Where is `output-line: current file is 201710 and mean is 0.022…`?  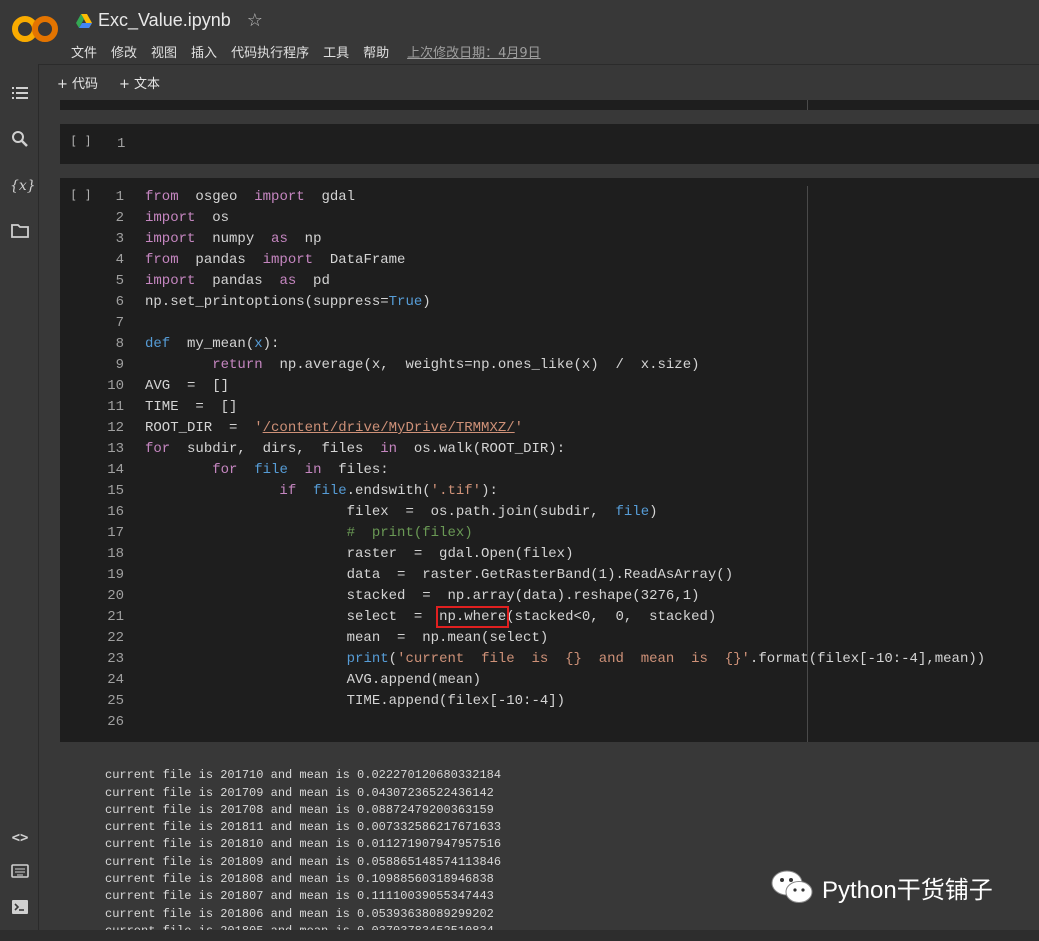
output-line: current file is 201710 and mean is 0.022… is located at coordinates (303, 775).